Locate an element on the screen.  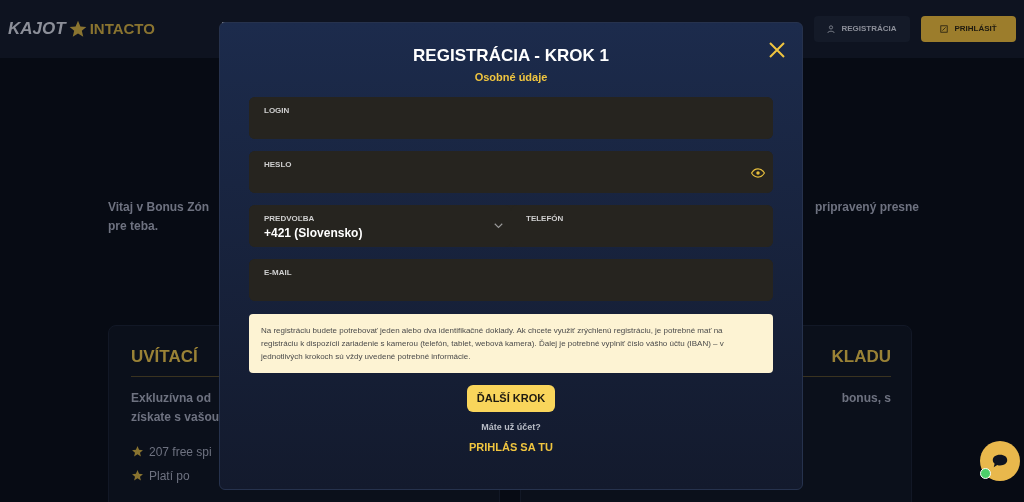
registration-notice: Na registráciu budete potrebovať jeden alebo dva identifikačné doklady. Ak chcete využiť zrýchlenú registráciu, je potrebné mať na registráciu k dispozícii zariadenie s kamerou (telefón, tablet, webová kamera). Ďalej je potrebné vyplniť číslo vášho účtu (IBAN) – v jednotlivých krokoch sú vždy uvedené potrebné informácie. is located at coordinates (511, 343).